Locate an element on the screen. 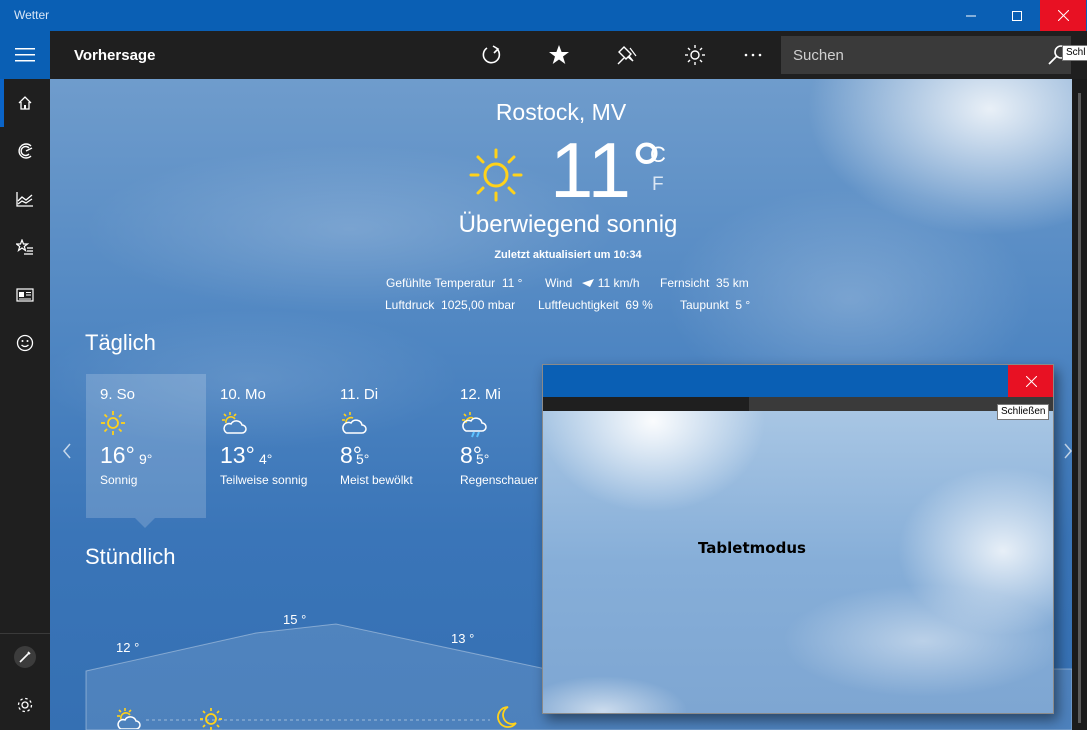 This screenshot has width=1087, height=730. command-bar: Vorhersage is located at coordinates (568, 55).